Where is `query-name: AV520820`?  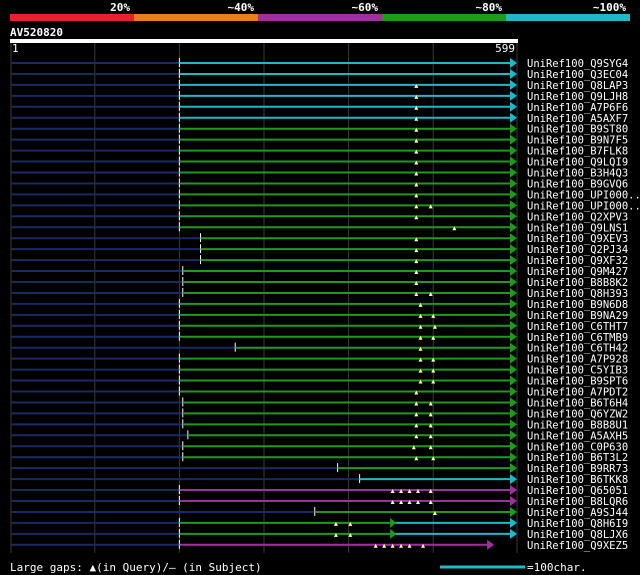 query-name: AV520820 is located at coordinates (36, 32).